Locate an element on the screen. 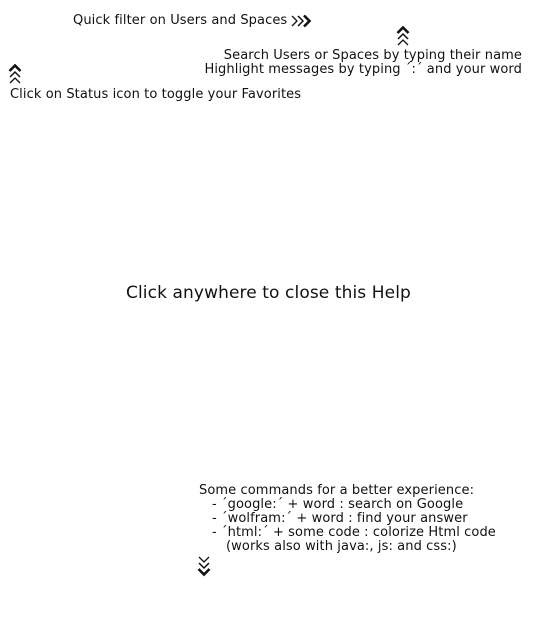 This screenshot has height=644, width=533. close-help-hint: Click anywhere to close this Help is located at coordinates (268, 293).